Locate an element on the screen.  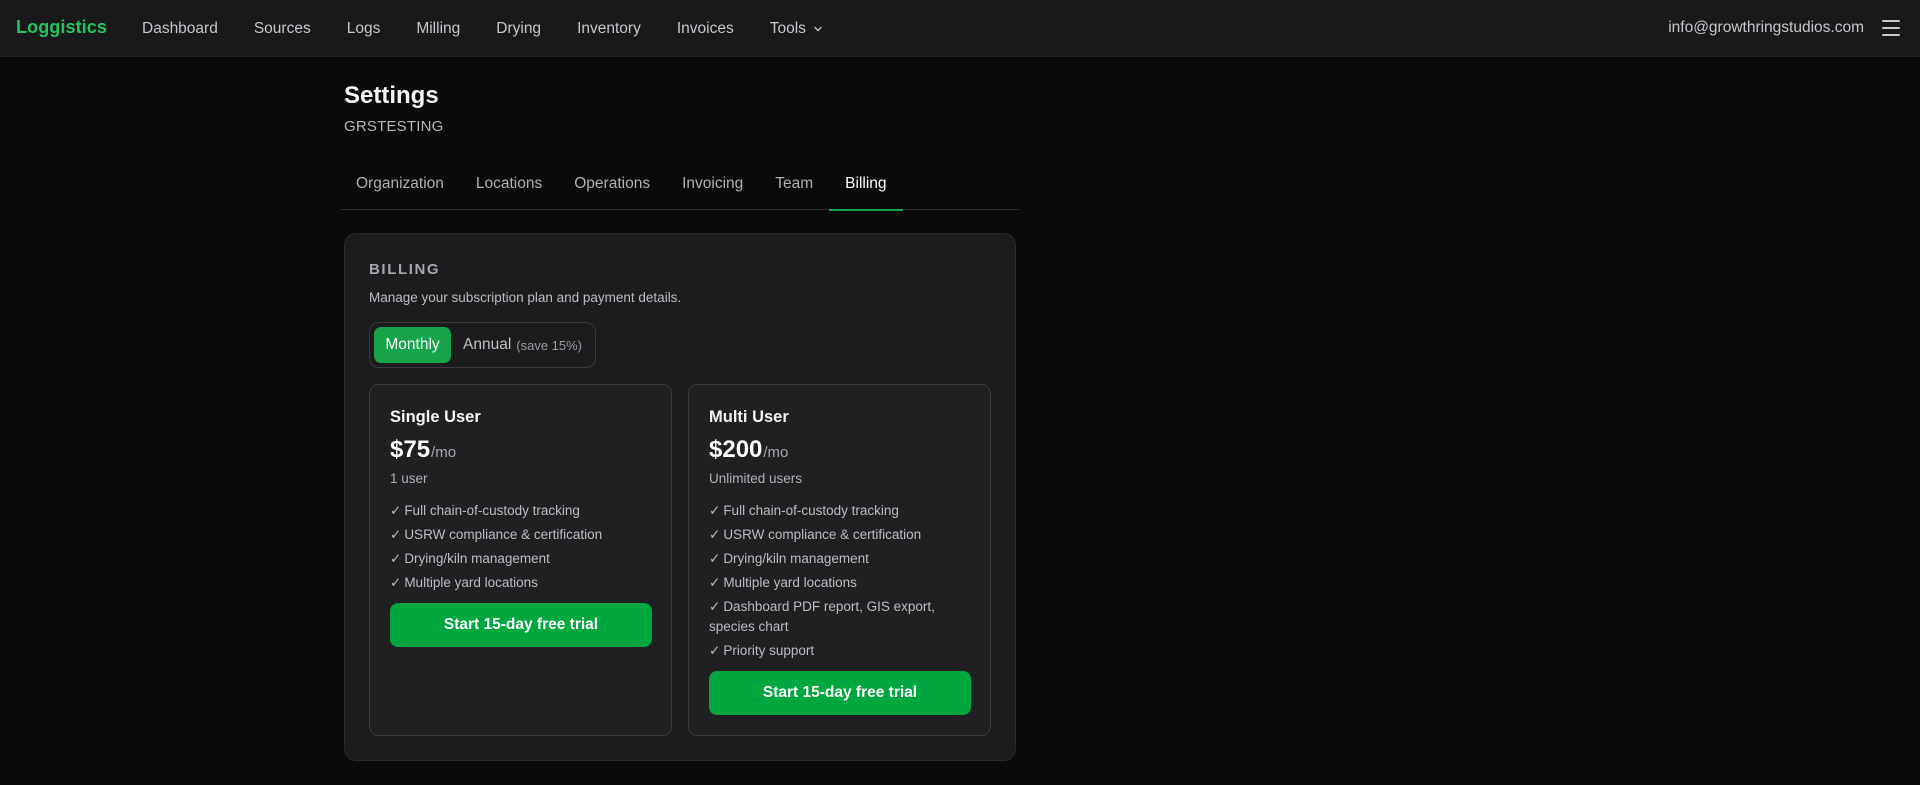
annual-toggle-button: Annual (save 15%) is located at coordinates (516, 345).